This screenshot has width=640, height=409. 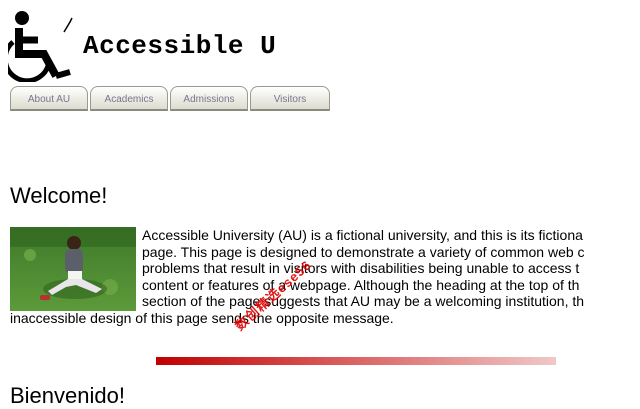 What do you see at coordinates (209, 98) in the screenshot?
I see `tab-admissions: Admissions` at bounding box center [209, 98].